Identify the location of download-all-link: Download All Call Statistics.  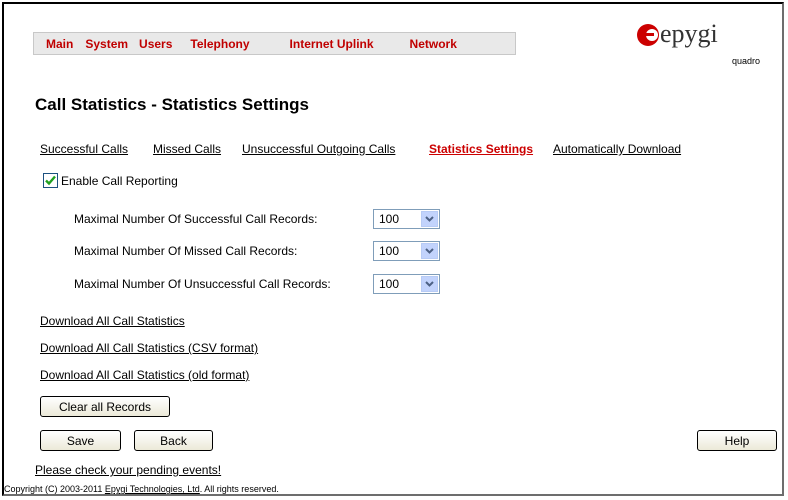
(112, 321).